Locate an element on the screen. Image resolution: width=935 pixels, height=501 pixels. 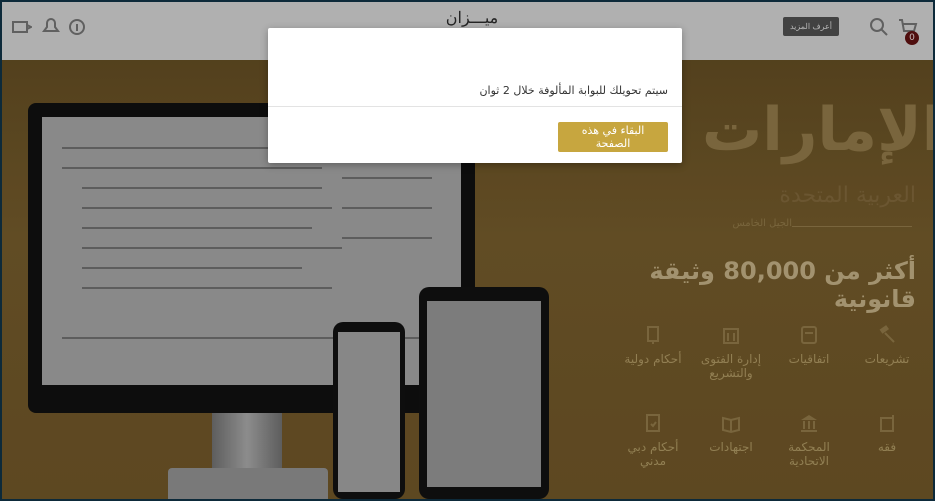
stay-on-page-button: البقاء في هذه الصفحة is located at coordinates (613, 137).